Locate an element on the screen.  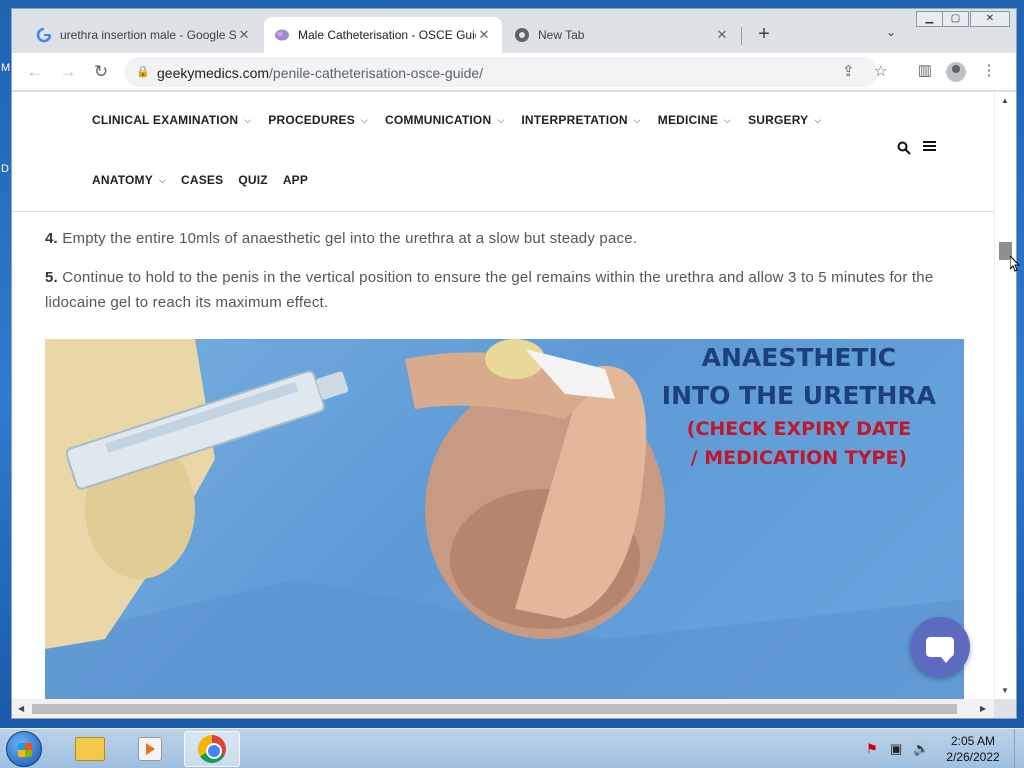
action-center-flag-icon: ⚑ is located at coordinates (872, 749).